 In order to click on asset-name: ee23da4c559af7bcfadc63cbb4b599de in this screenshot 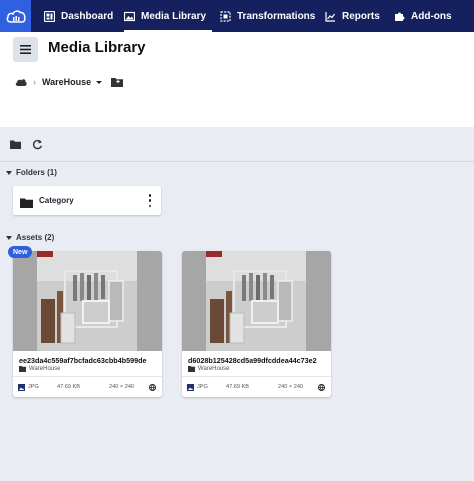, I will do `click(83, 360)`.